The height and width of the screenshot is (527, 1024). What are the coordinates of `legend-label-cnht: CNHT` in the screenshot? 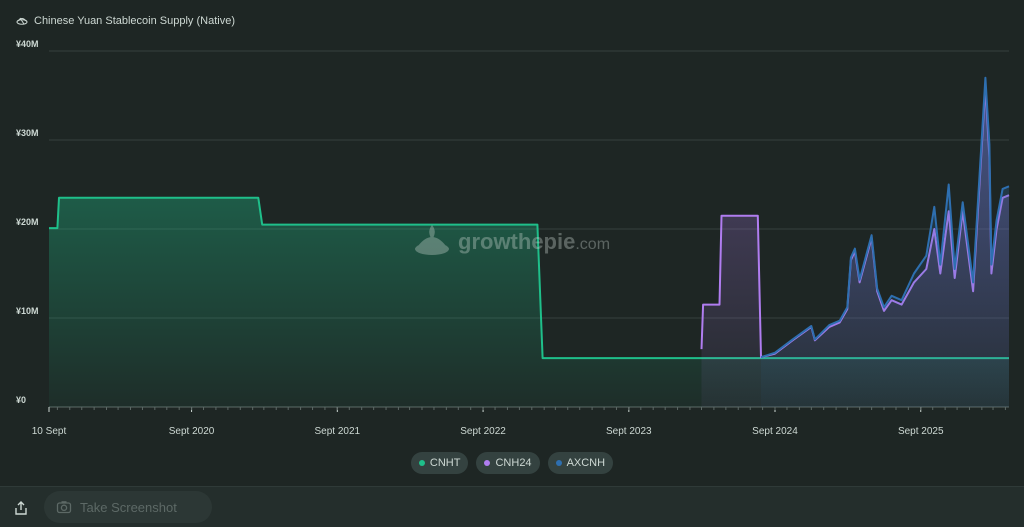 It's located at (445, 463).